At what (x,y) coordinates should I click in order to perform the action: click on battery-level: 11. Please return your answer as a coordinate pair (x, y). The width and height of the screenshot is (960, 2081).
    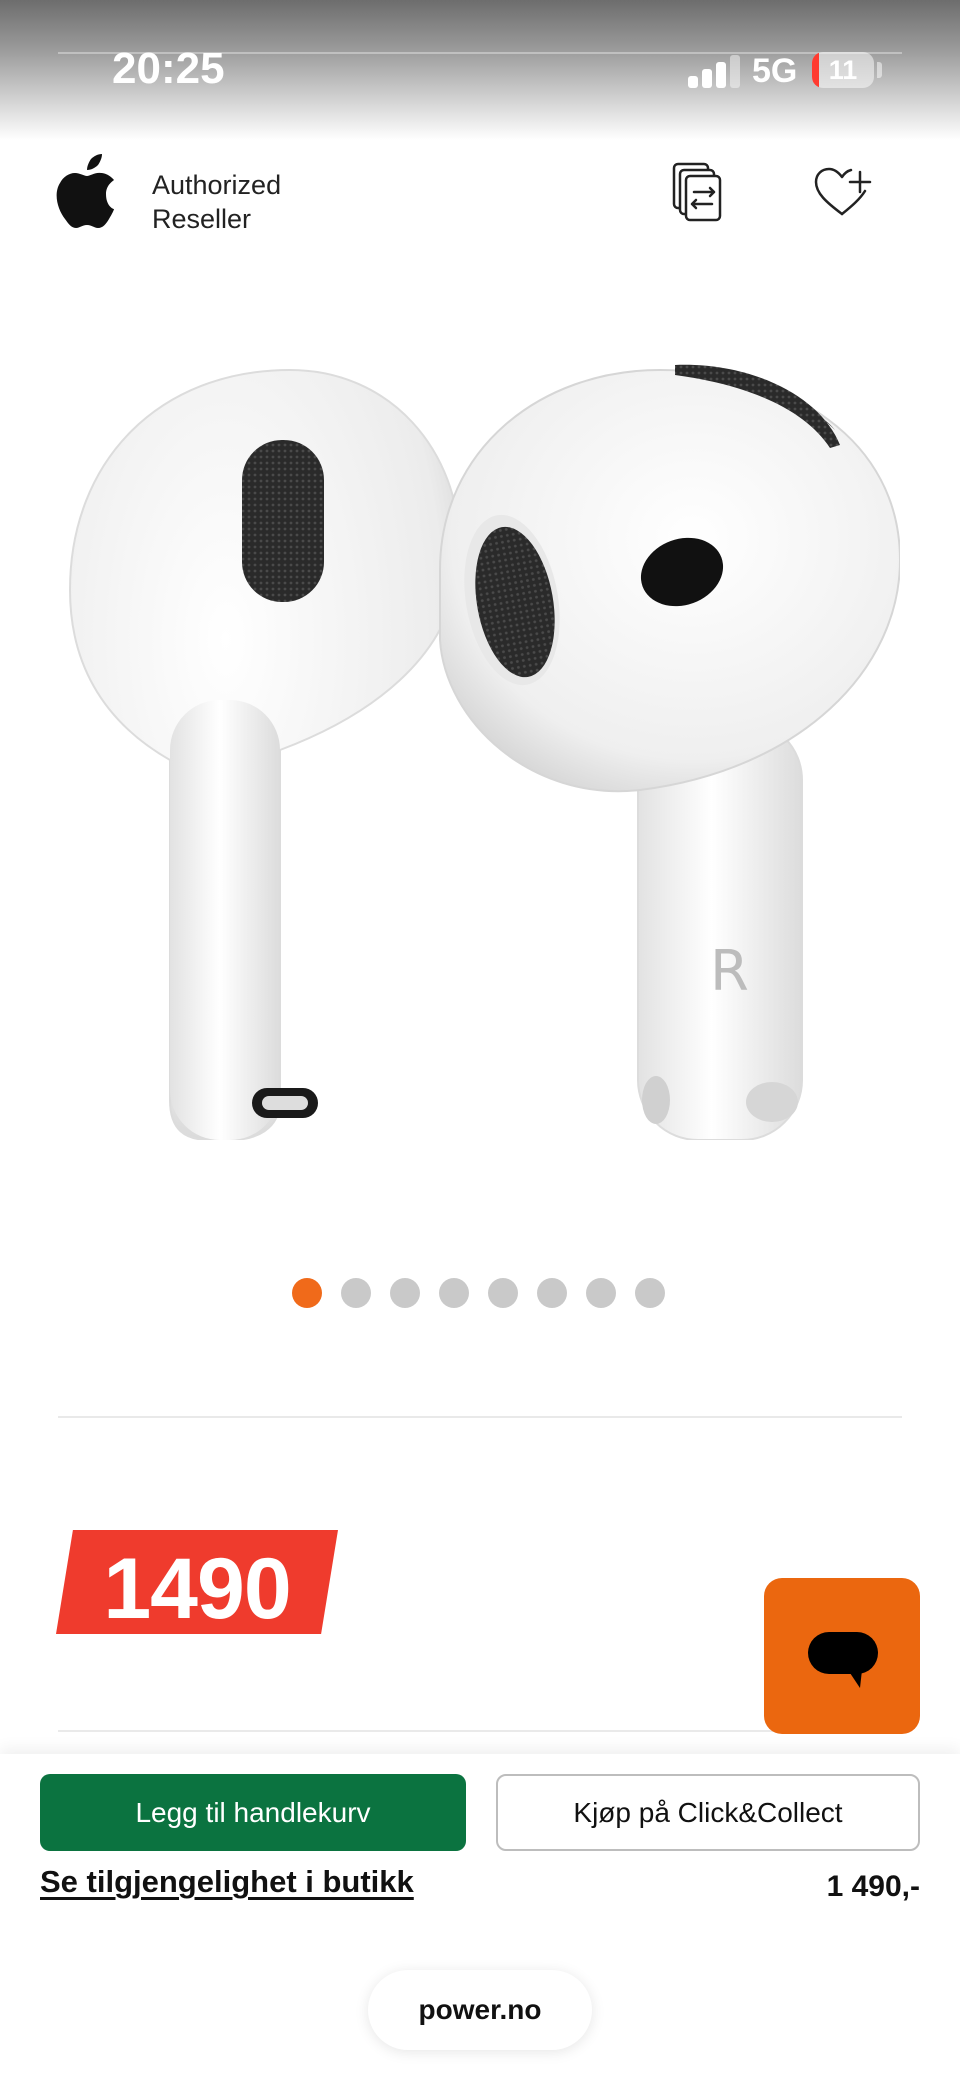
    Looking at the image, I should click on (843, 70).